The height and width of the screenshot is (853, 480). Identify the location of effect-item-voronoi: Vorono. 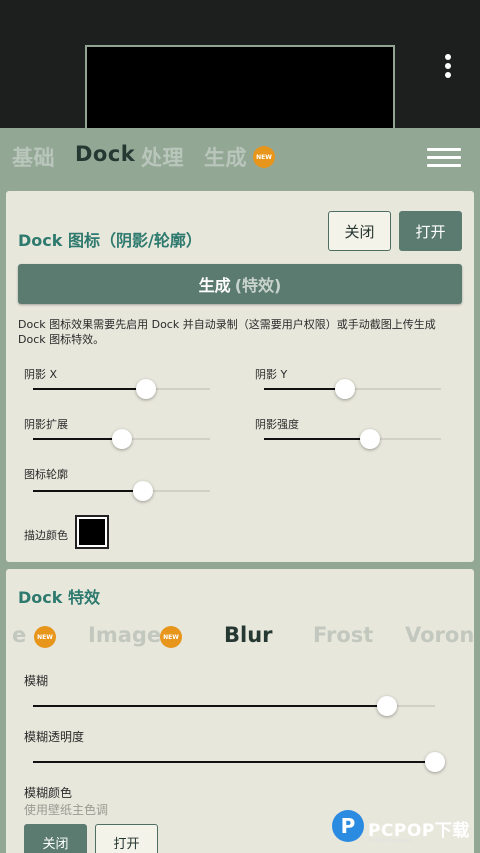
(439, 635).